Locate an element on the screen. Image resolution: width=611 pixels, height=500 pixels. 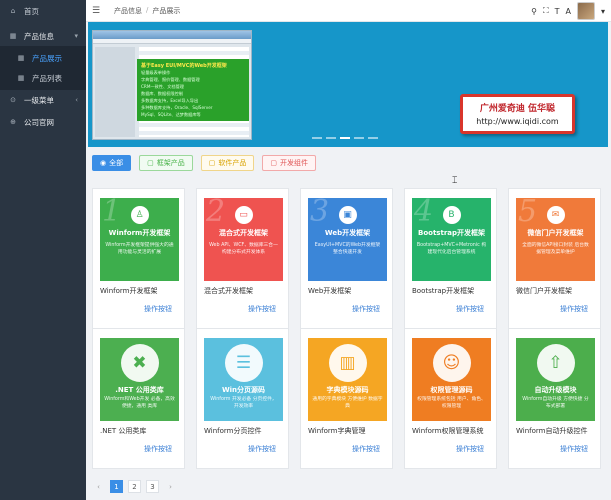
product-thumbnail: ☺ 权限管理源码 权限管理系统包括 用户、角色、权限管理 is located at coordinates (451, 379).